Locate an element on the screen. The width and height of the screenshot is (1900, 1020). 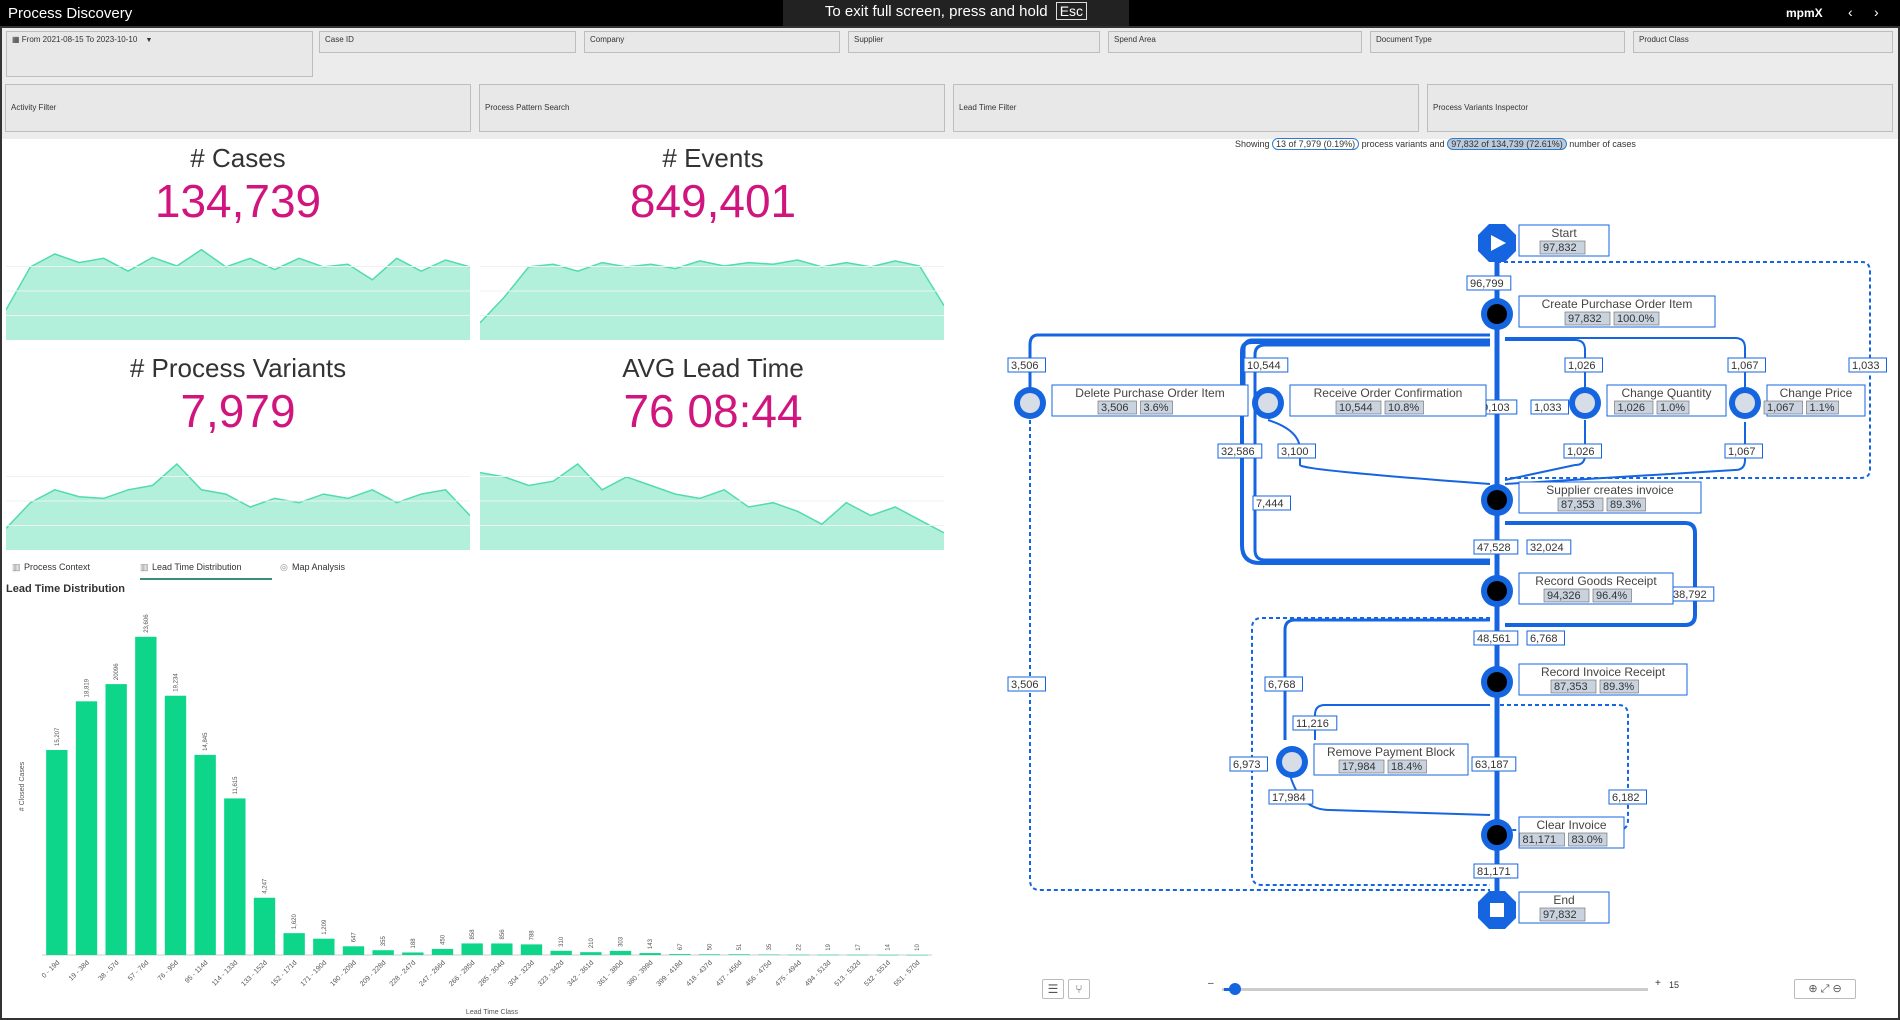
zoom-out-icon: ⊖ is located at coordinates (1836, 989).